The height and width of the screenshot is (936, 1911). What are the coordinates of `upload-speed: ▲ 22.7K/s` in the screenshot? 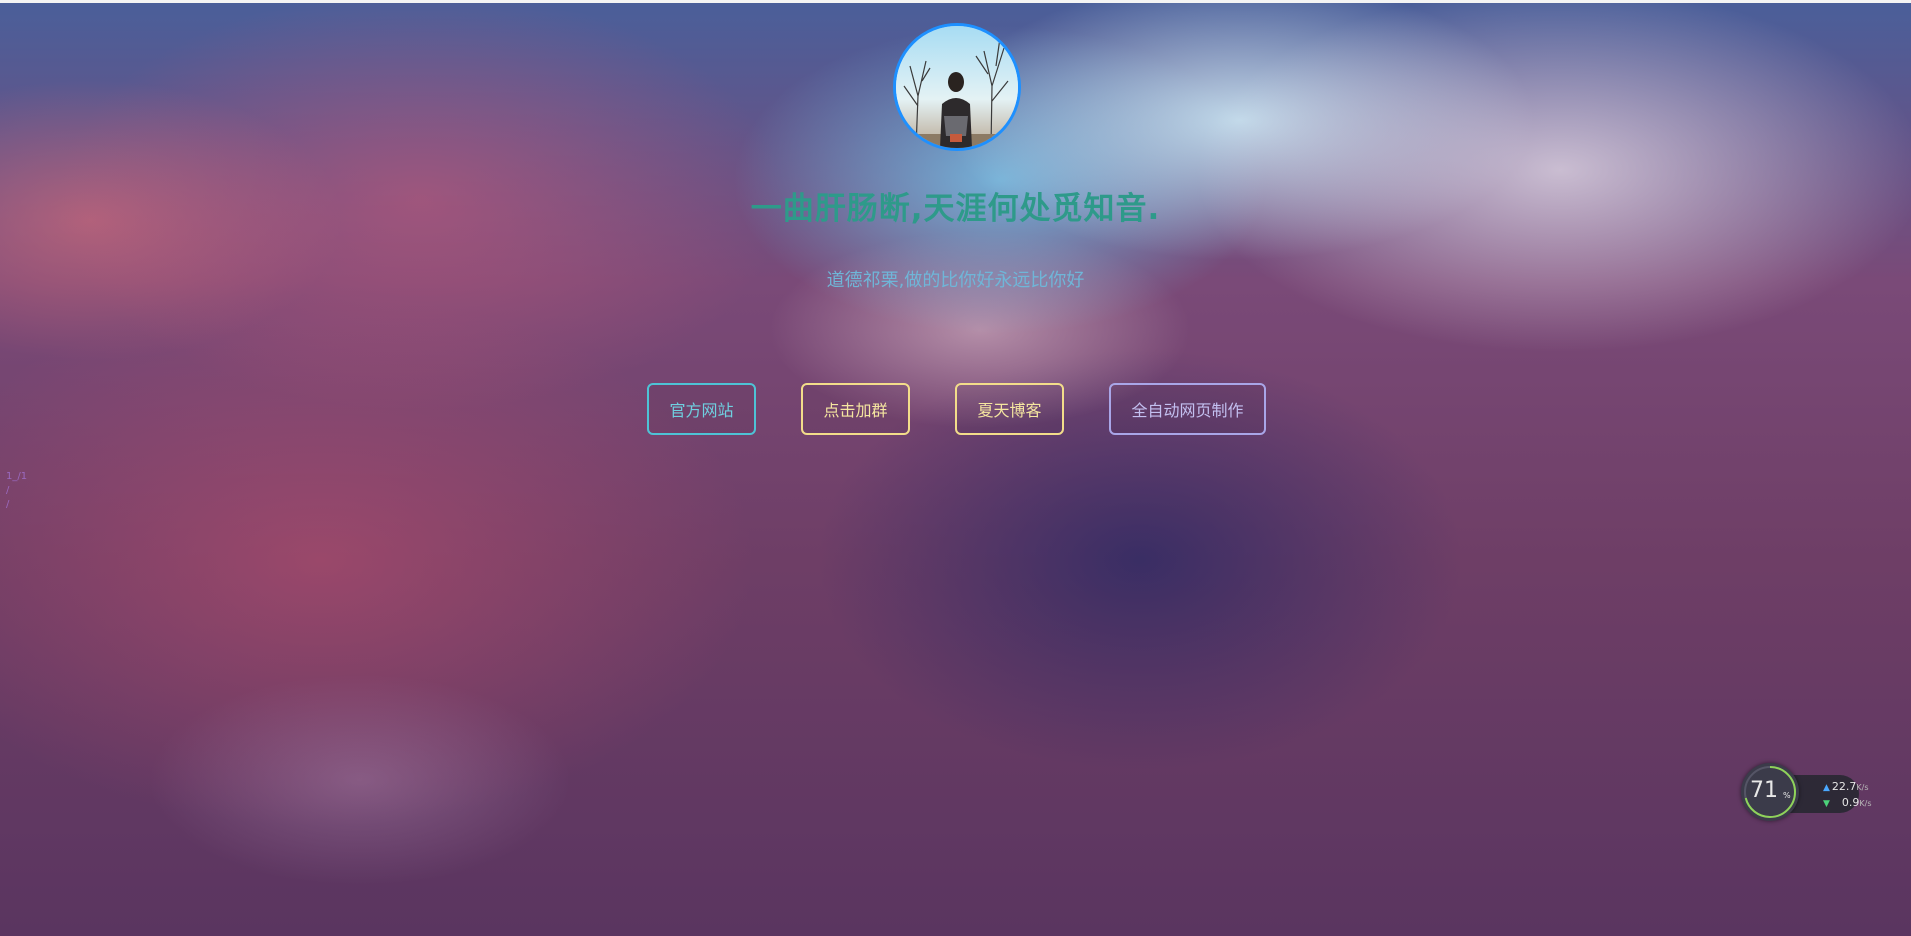 It's located at (1846, 786).